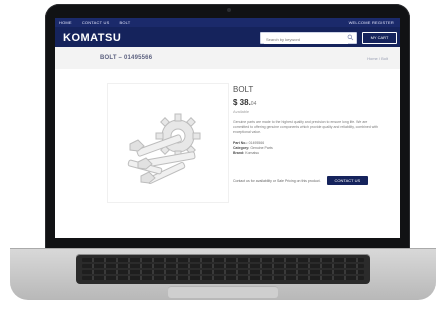  I want to click on category-label: Category:, so click(241, 148).